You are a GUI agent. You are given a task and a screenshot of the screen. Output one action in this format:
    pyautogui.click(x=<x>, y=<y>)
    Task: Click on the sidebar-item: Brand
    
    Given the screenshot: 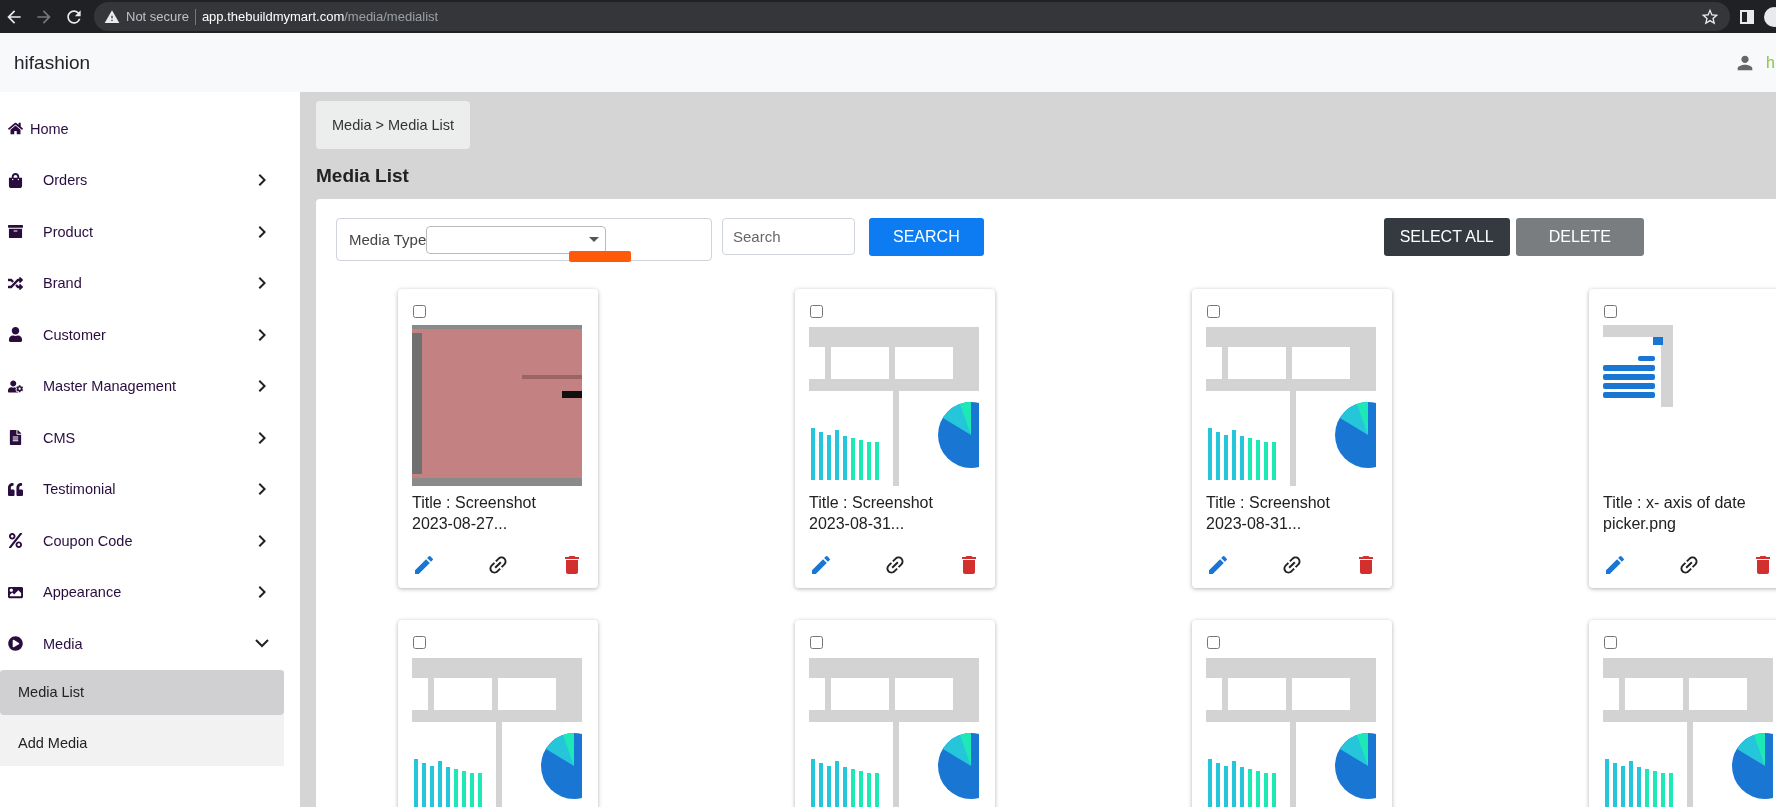 What is the action you would take?
    pyautogui.click(x=150, y=283)
    